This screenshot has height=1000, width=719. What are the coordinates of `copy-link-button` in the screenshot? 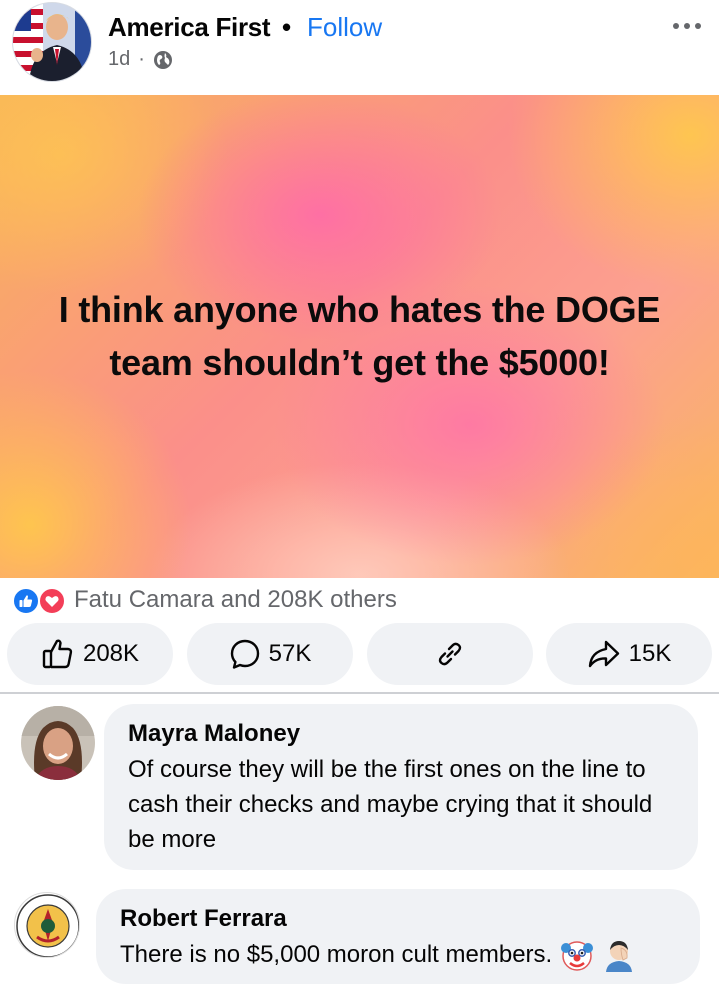 It's located at (450, 654).